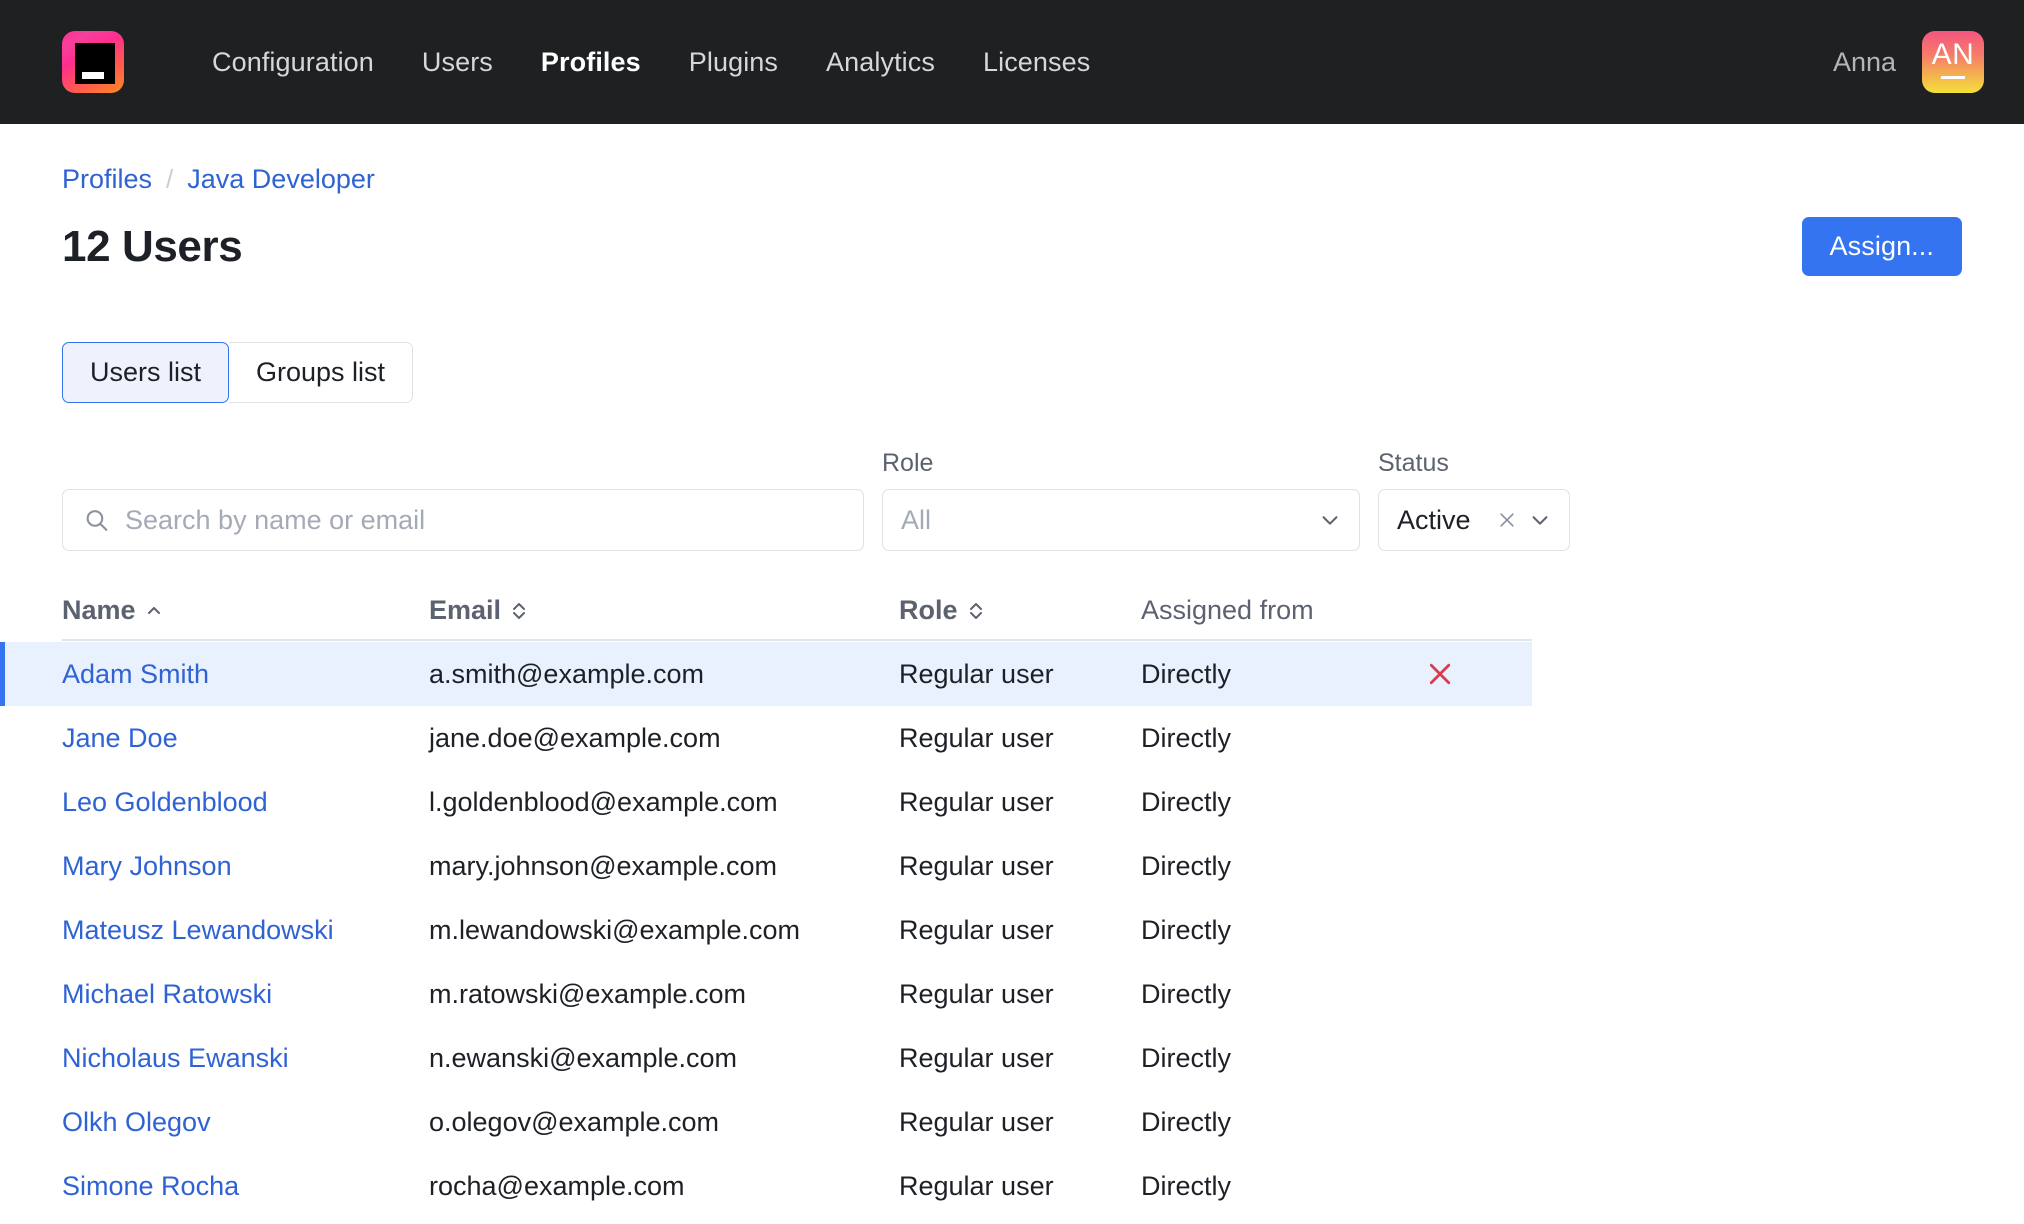 This screenshot has width=2024, height=1224. Describe the element at coordinates (146, 372) in the screenshot. I see `tab-users-list: Users list` at that location.